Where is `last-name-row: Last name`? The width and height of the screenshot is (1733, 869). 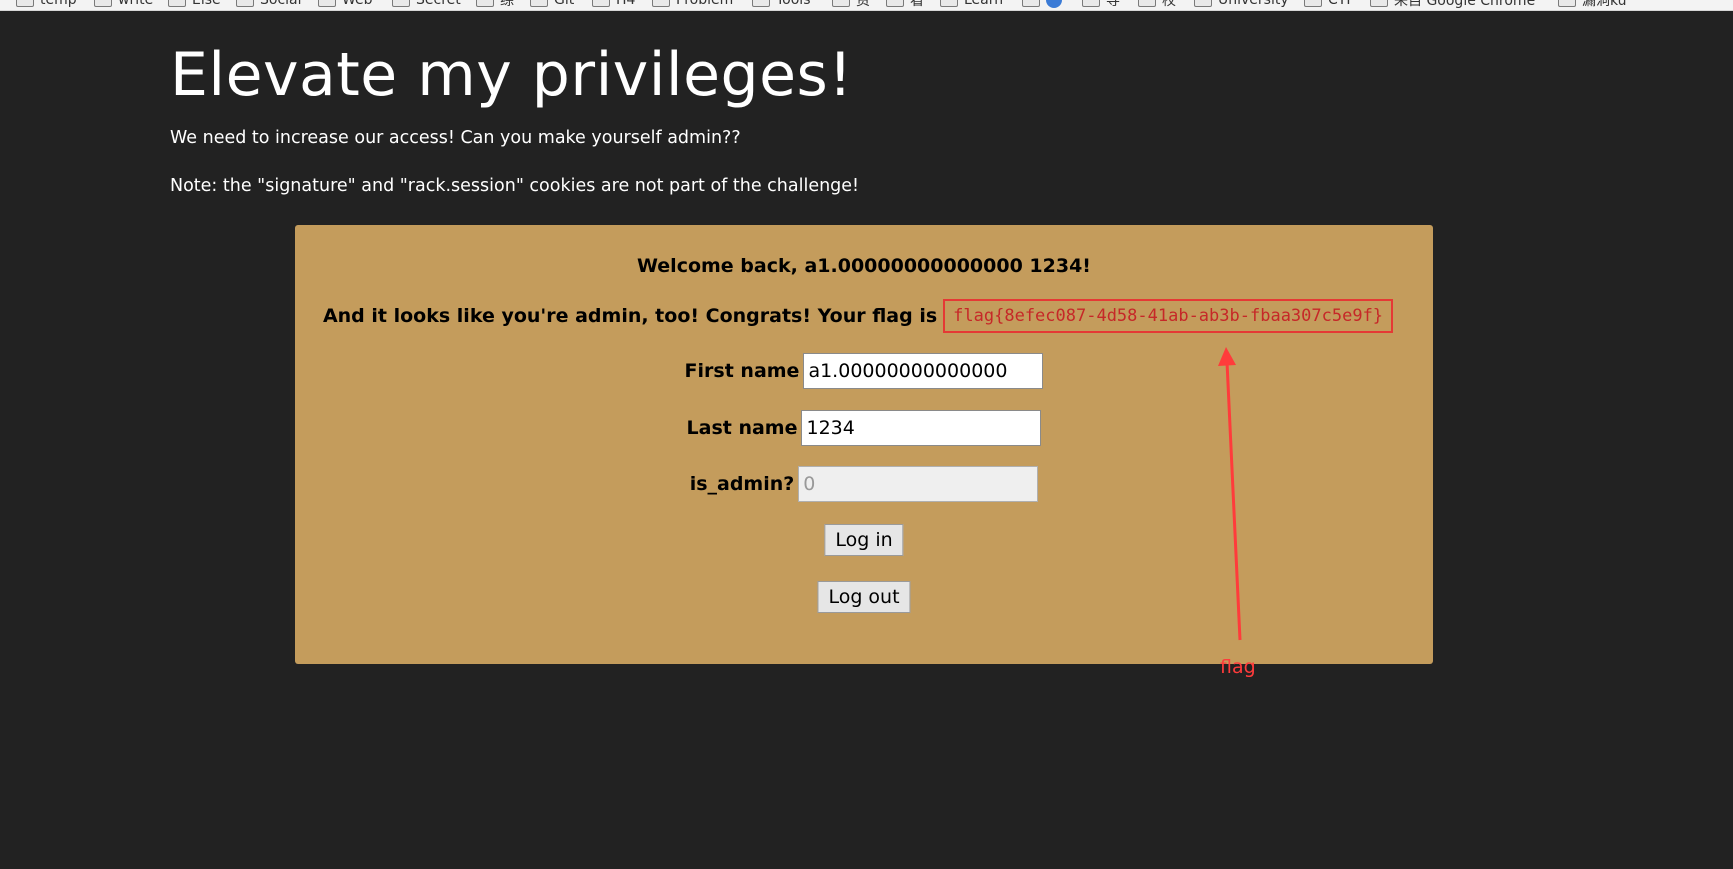 last-name-row: Last name is located at coordinates (864, 428).